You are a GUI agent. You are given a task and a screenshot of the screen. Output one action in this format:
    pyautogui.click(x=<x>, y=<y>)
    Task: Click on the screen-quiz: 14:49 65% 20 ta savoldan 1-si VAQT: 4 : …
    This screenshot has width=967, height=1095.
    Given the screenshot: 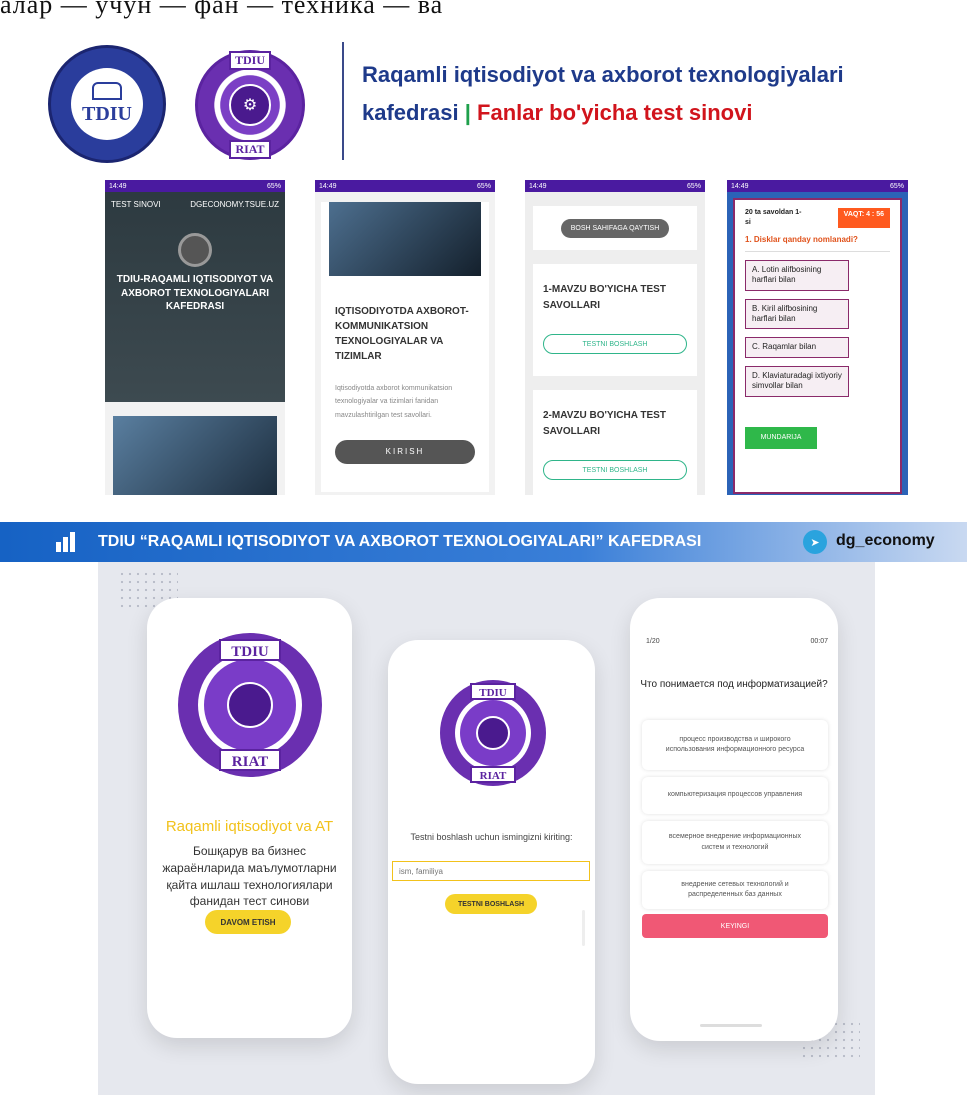 What is the action you would take?
    pyautogui.click(x=817, y=337)
    